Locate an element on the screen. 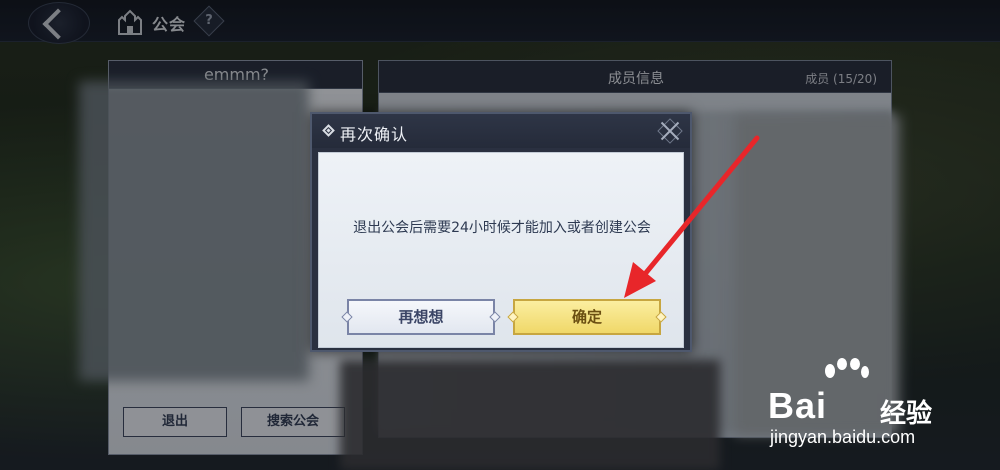  dialog-message: 退出公会后需要24小时候才能加入或者创建公会 is located at coordinates (502, 228).